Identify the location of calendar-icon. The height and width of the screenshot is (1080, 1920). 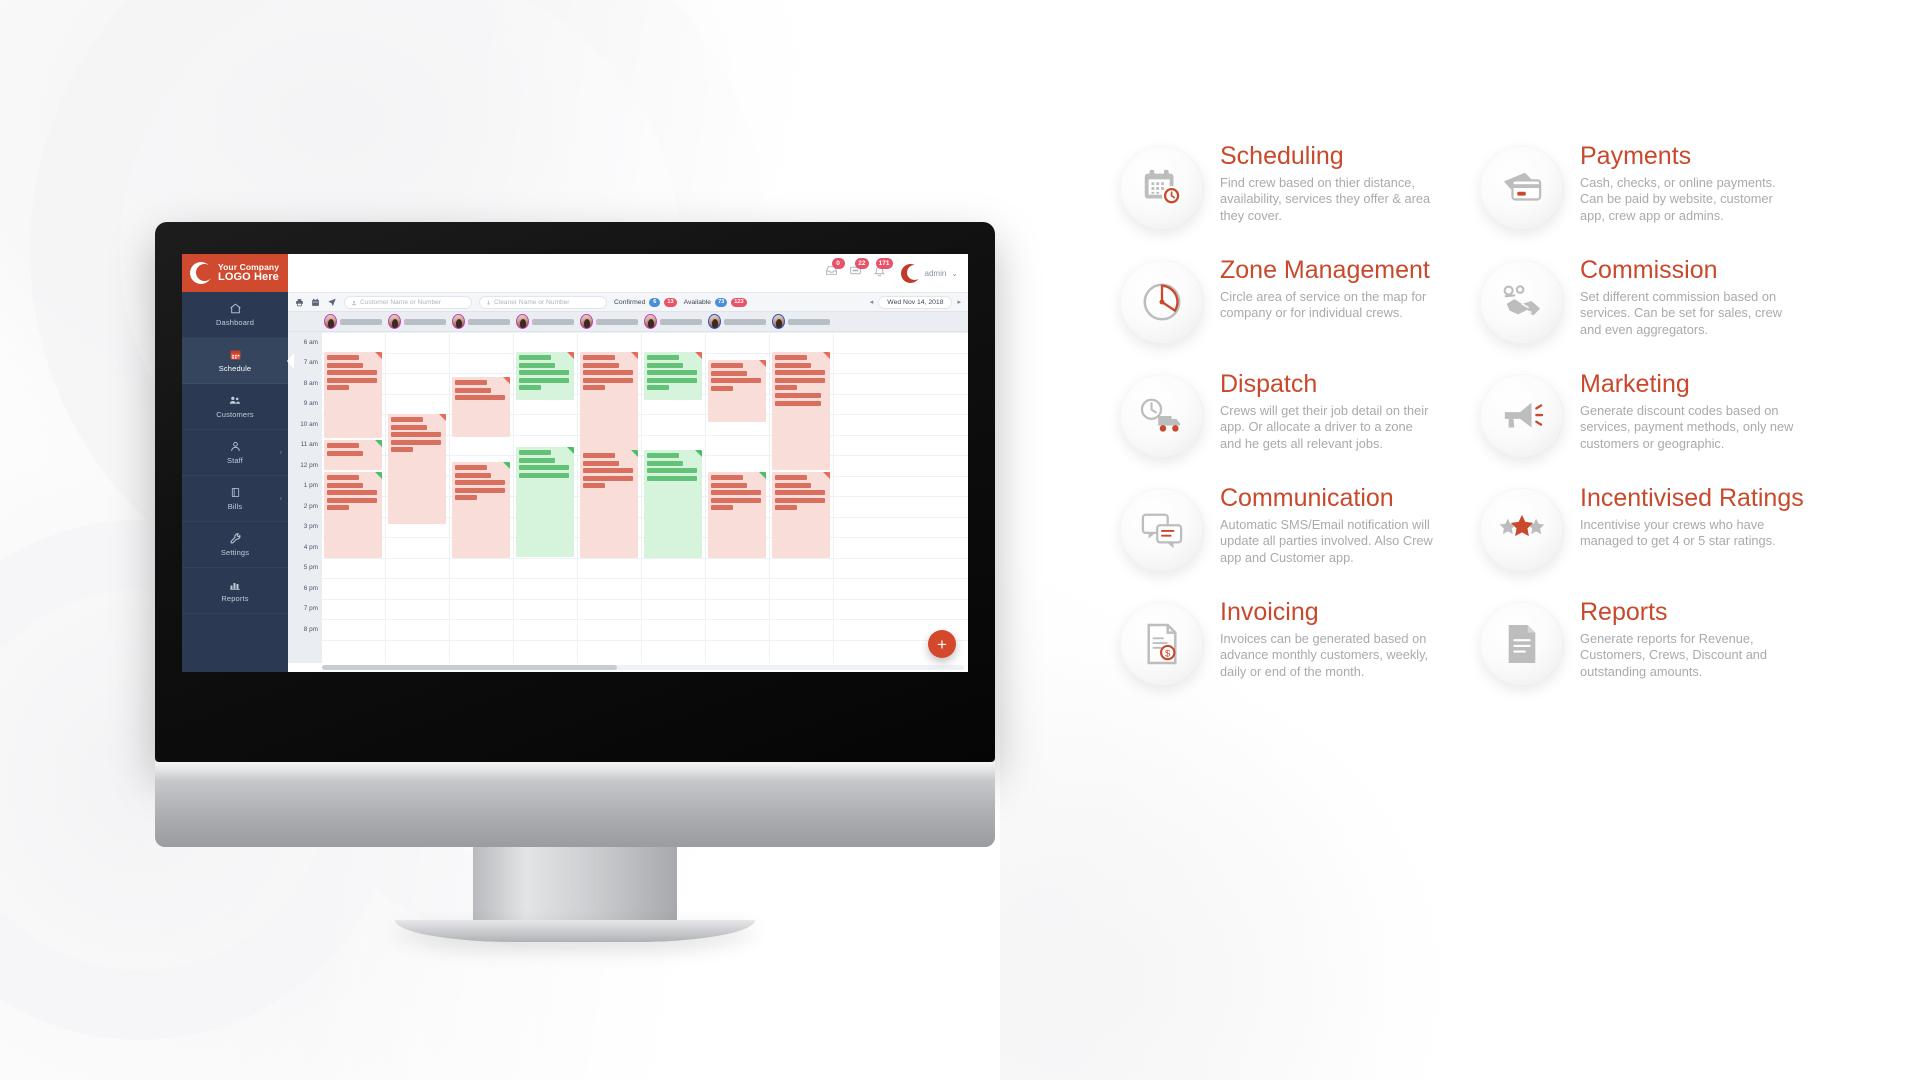
(315, 302).